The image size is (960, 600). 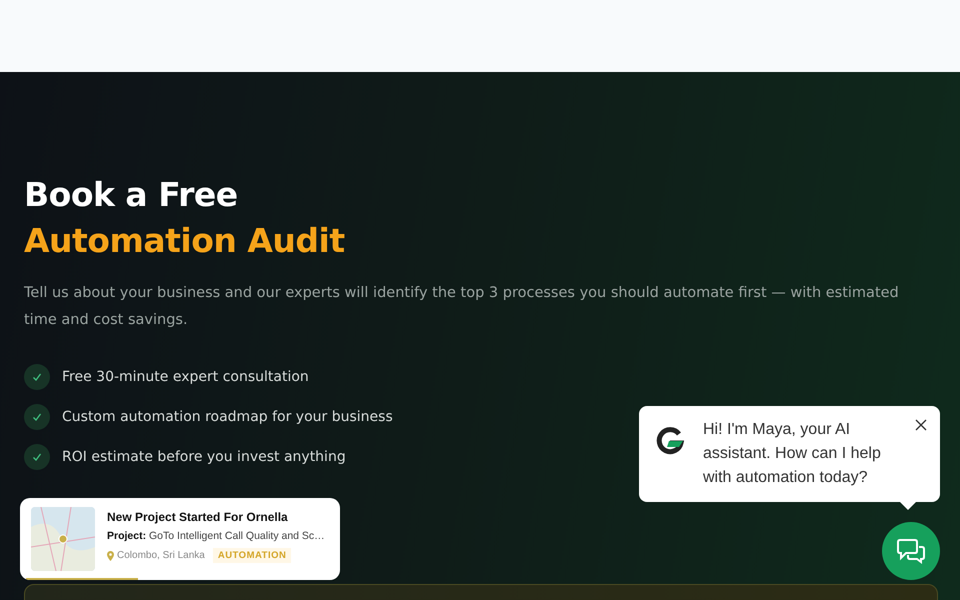 What do you see at coordinates (792, 454) in the screenshot?
I see `chat-message: Hi! I'm Maya, your AI assistant. How can I help with automation today?` at bounding box center [792, 454].